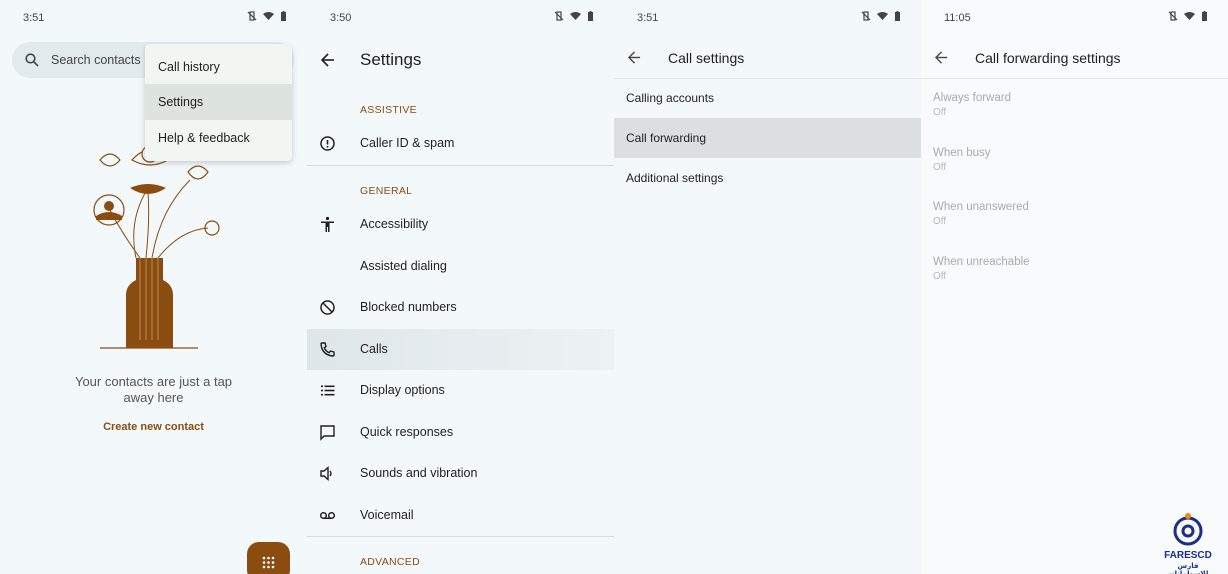 This screenshot has width=1228, height=574. Describe the element at coordinates (675, 178) in the screenshot. I see `call-settings-item-label: Additional settings` at that location.